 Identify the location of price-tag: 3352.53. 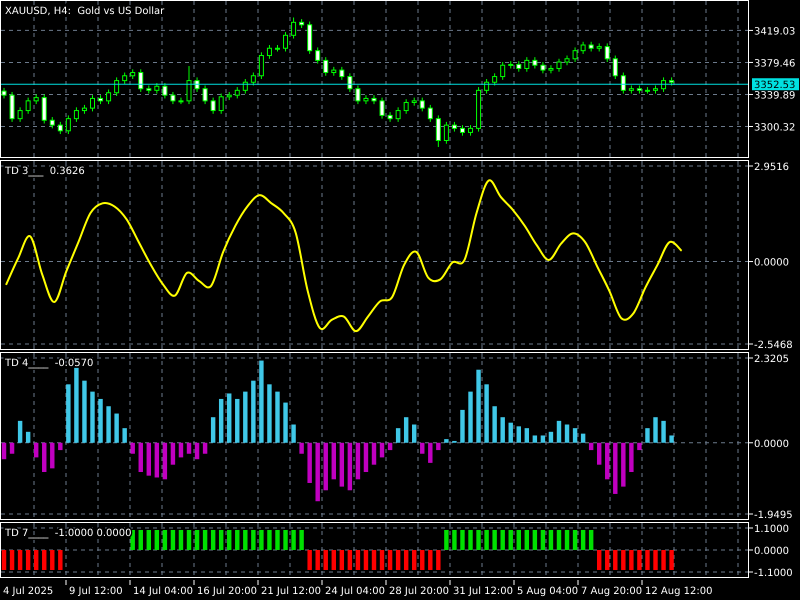
(775, 85).